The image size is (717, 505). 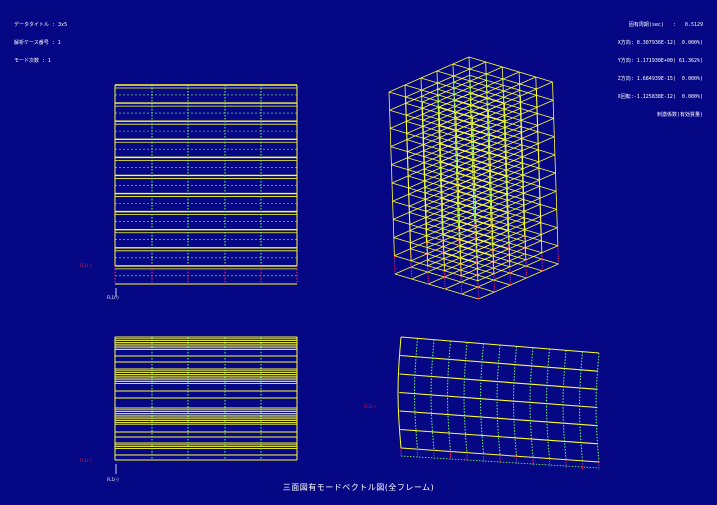 I want to click on diagram-caption: 三面図有モードベクトル図(全フレーム), so click(x=358, y=487).